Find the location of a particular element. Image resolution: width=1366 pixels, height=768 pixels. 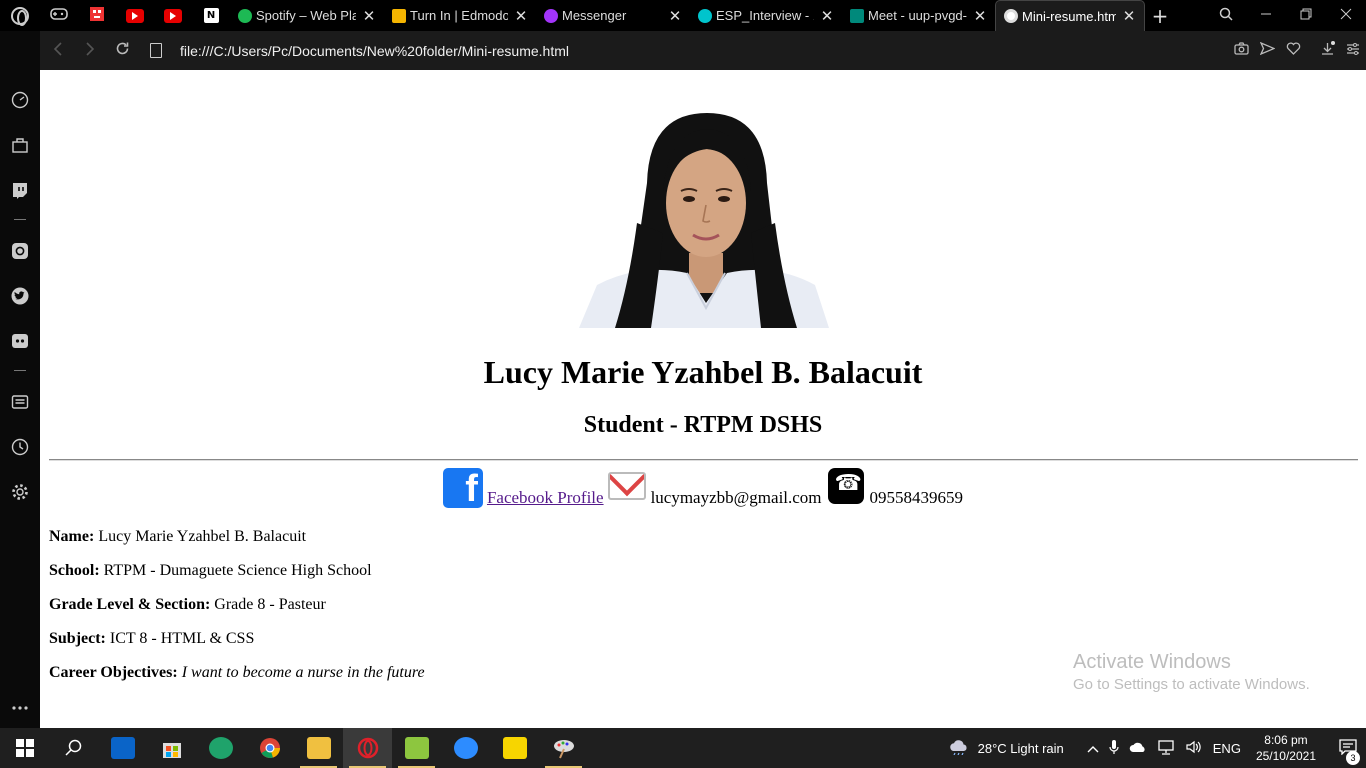

info-value: I want to become a nurse in the future is located at coordinates (301, 672).